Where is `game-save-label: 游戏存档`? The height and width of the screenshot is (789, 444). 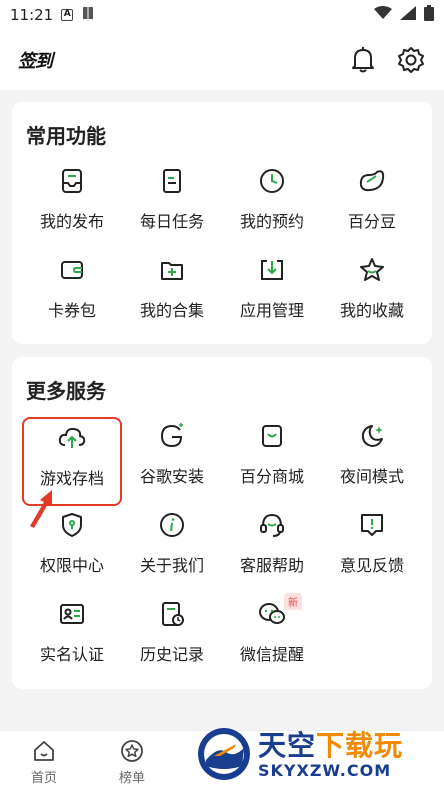 game-save-label: 游戏存档 is located at coordinates (71, 478).